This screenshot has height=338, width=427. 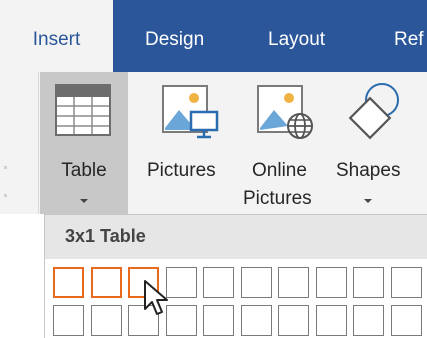 I want to click on online-pictures-button: Online Pictures, so click(x=290, y=143).